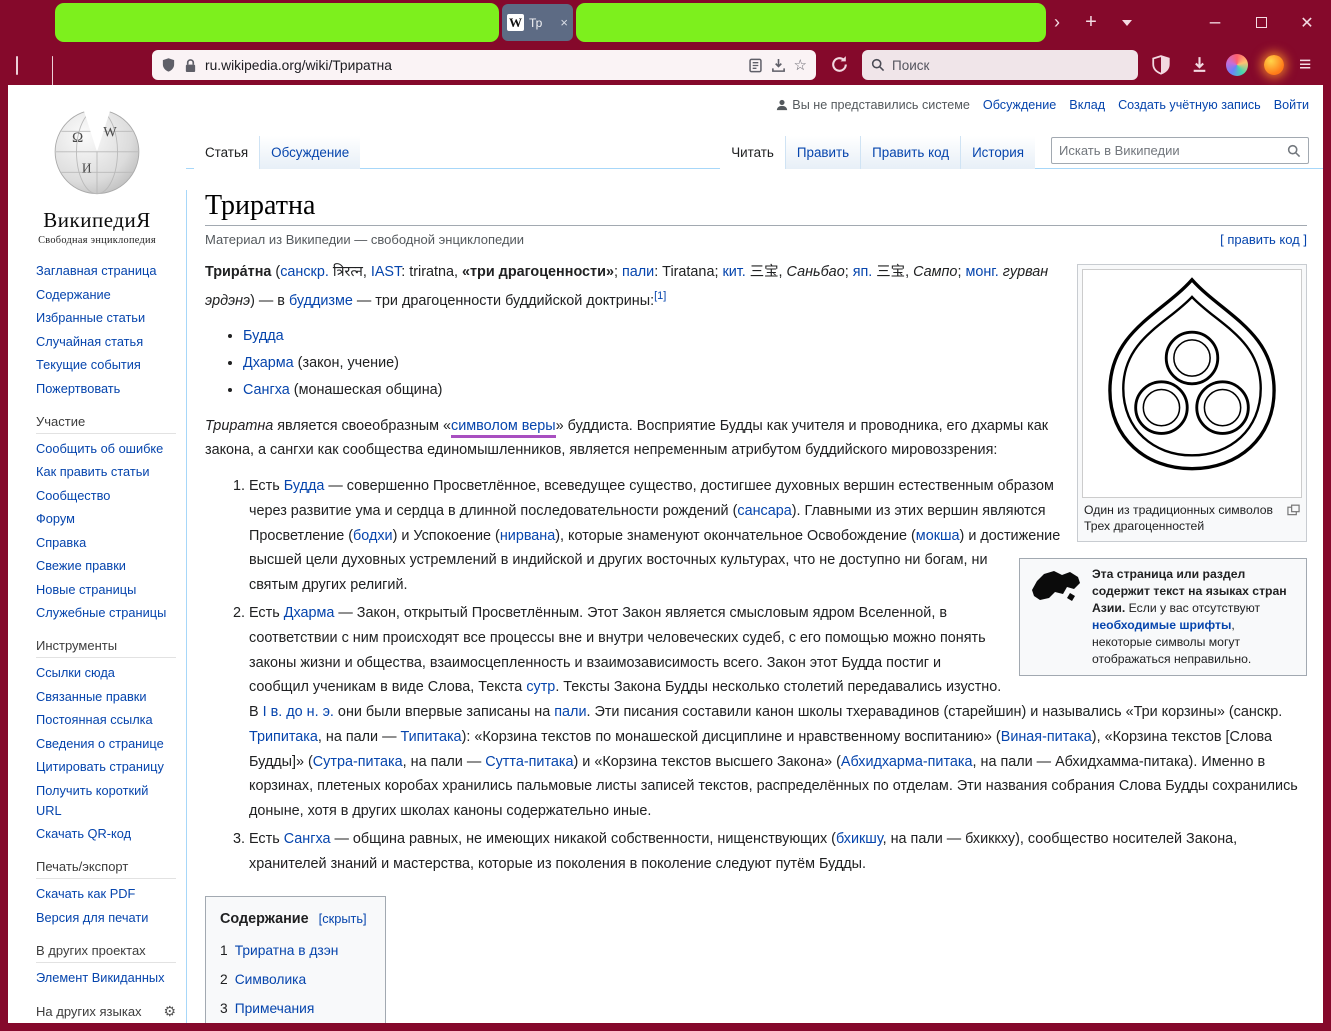 The height and width of the screenshot is (1031, 1331). Describe the element at coordinates (564, 22) in the screenshot. I see `tab-close-icon: ×` at that location.